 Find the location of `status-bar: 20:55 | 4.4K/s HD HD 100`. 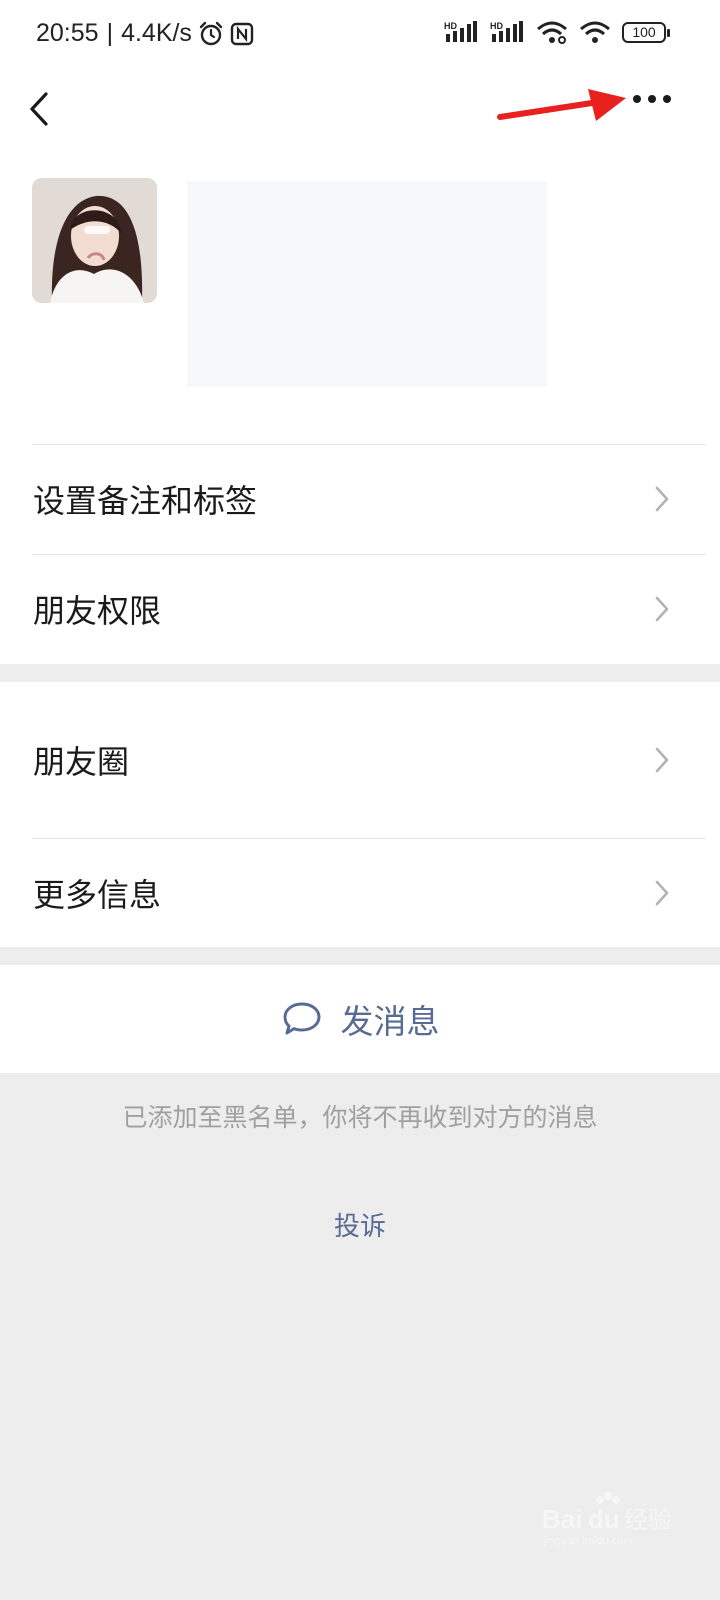

status-bar: 20:55 | 4.4K/s HD HD 100 is located at coordinates (360, 35).